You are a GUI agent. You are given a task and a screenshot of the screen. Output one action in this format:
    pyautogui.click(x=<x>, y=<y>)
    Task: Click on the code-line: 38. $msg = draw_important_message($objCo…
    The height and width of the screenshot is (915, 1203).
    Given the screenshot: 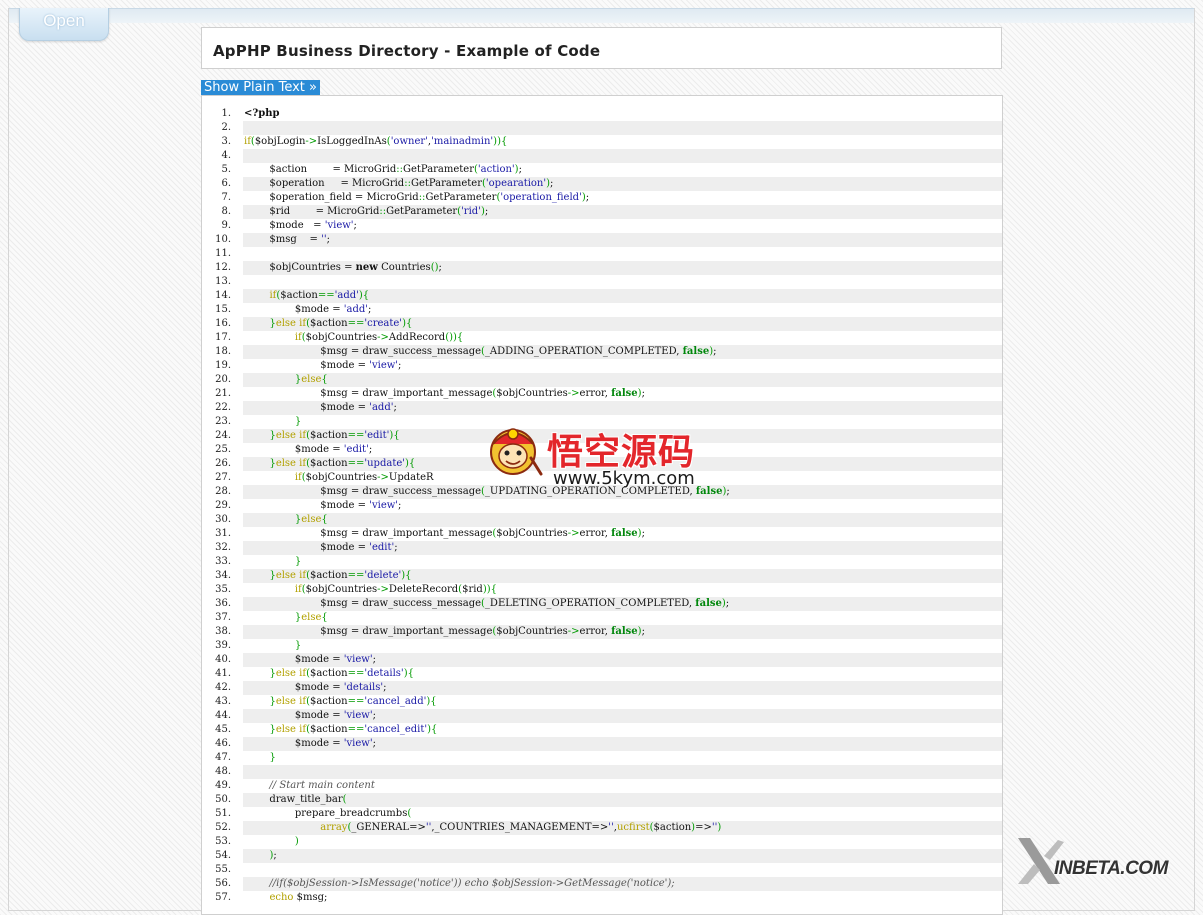 What is the action you would take?
    pyautogui.click(x=602, y=632)
    